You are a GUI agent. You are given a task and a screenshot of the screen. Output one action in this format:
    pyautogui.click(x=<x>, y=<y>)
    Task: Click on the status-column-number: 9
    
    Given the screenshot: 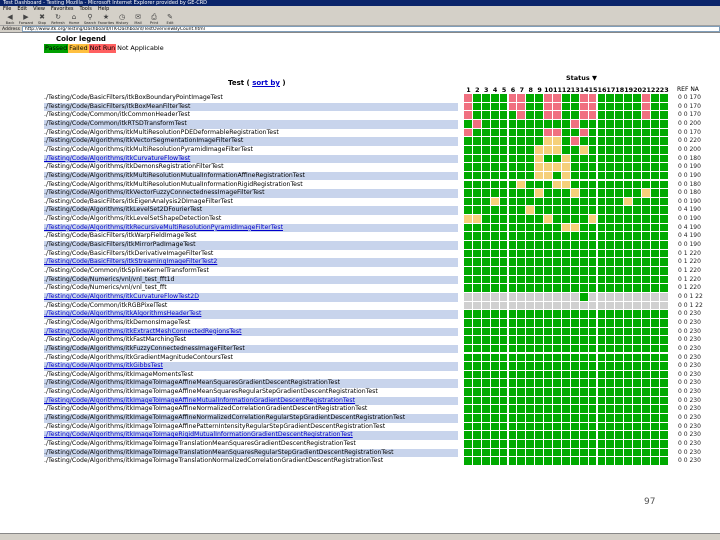 What is the action you would take?
    pyautogui.click(x=539, y=90)
    